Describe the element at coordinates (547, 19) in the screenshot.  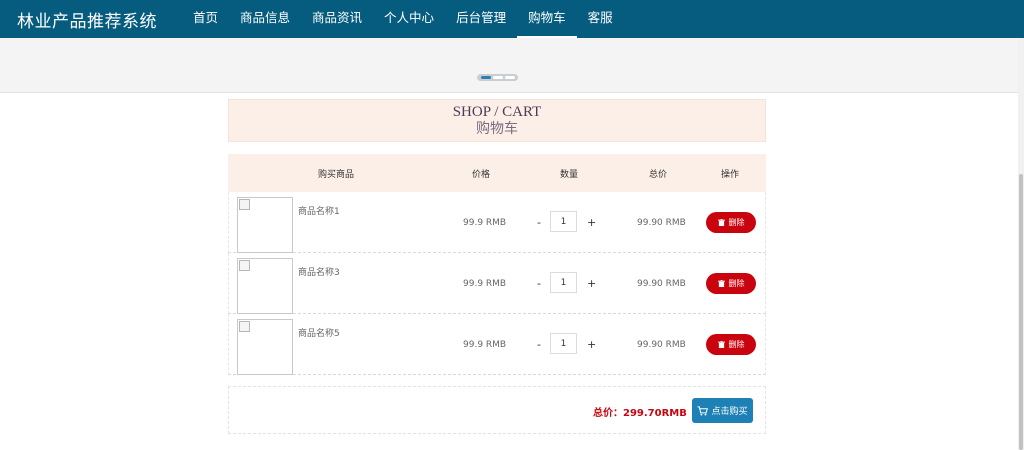
I see `nav-item-cart: 购物车` at that location.